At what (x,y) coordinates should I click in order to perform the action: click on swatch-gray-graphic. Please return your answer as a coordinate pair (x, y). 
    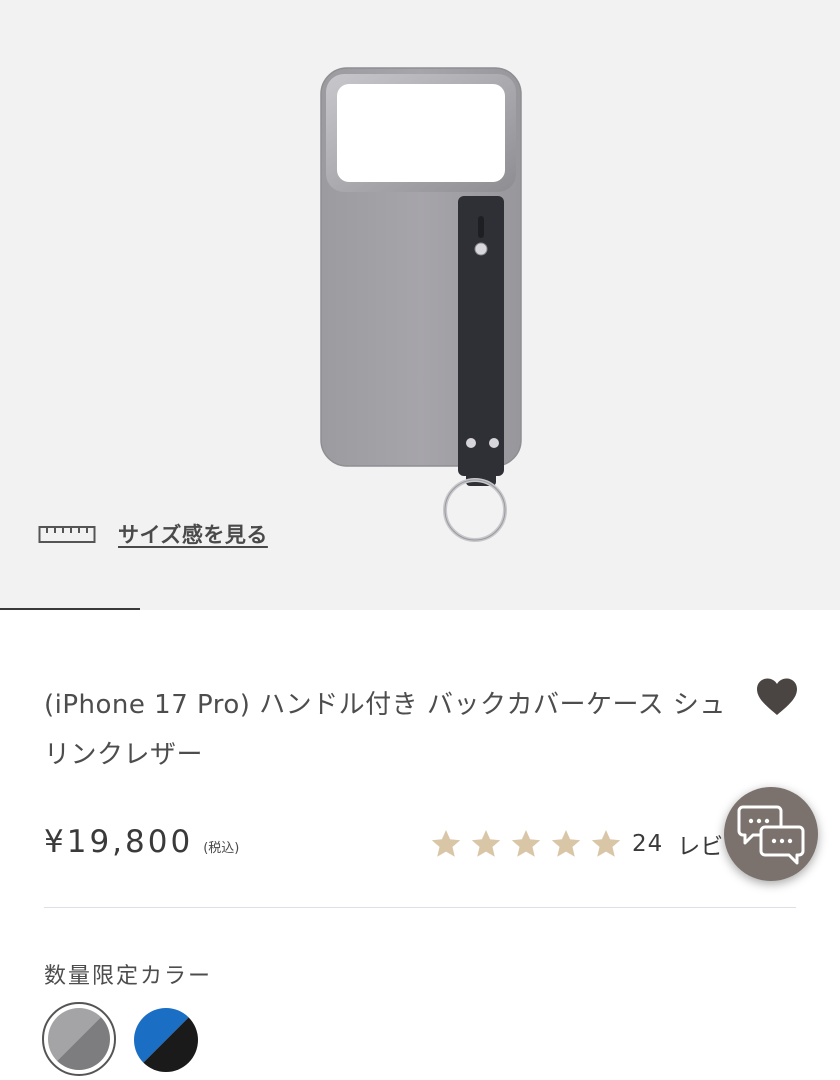
    Looking at the image, I should click on (79, 1039).